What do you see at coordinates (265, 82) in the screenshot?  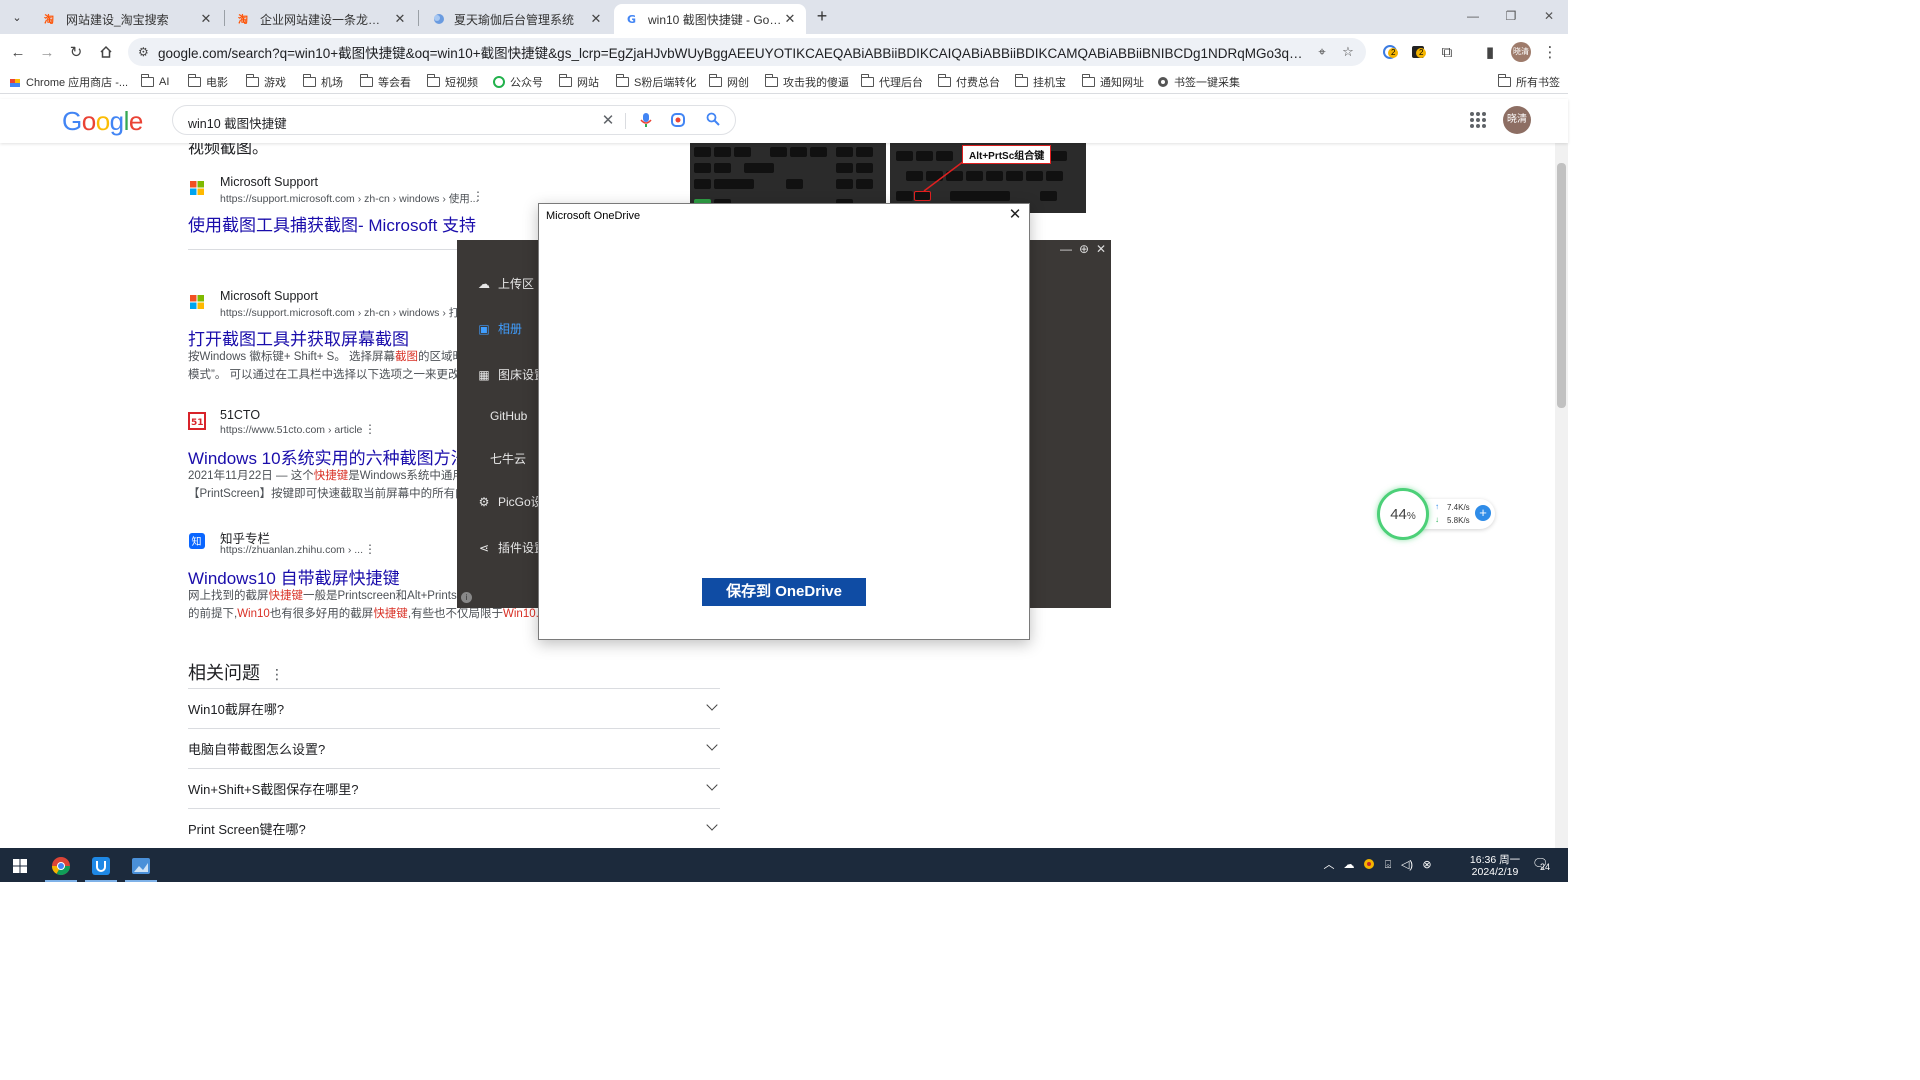 I see `bookmark-folder: 游戏` at bounding box center [265, 82].